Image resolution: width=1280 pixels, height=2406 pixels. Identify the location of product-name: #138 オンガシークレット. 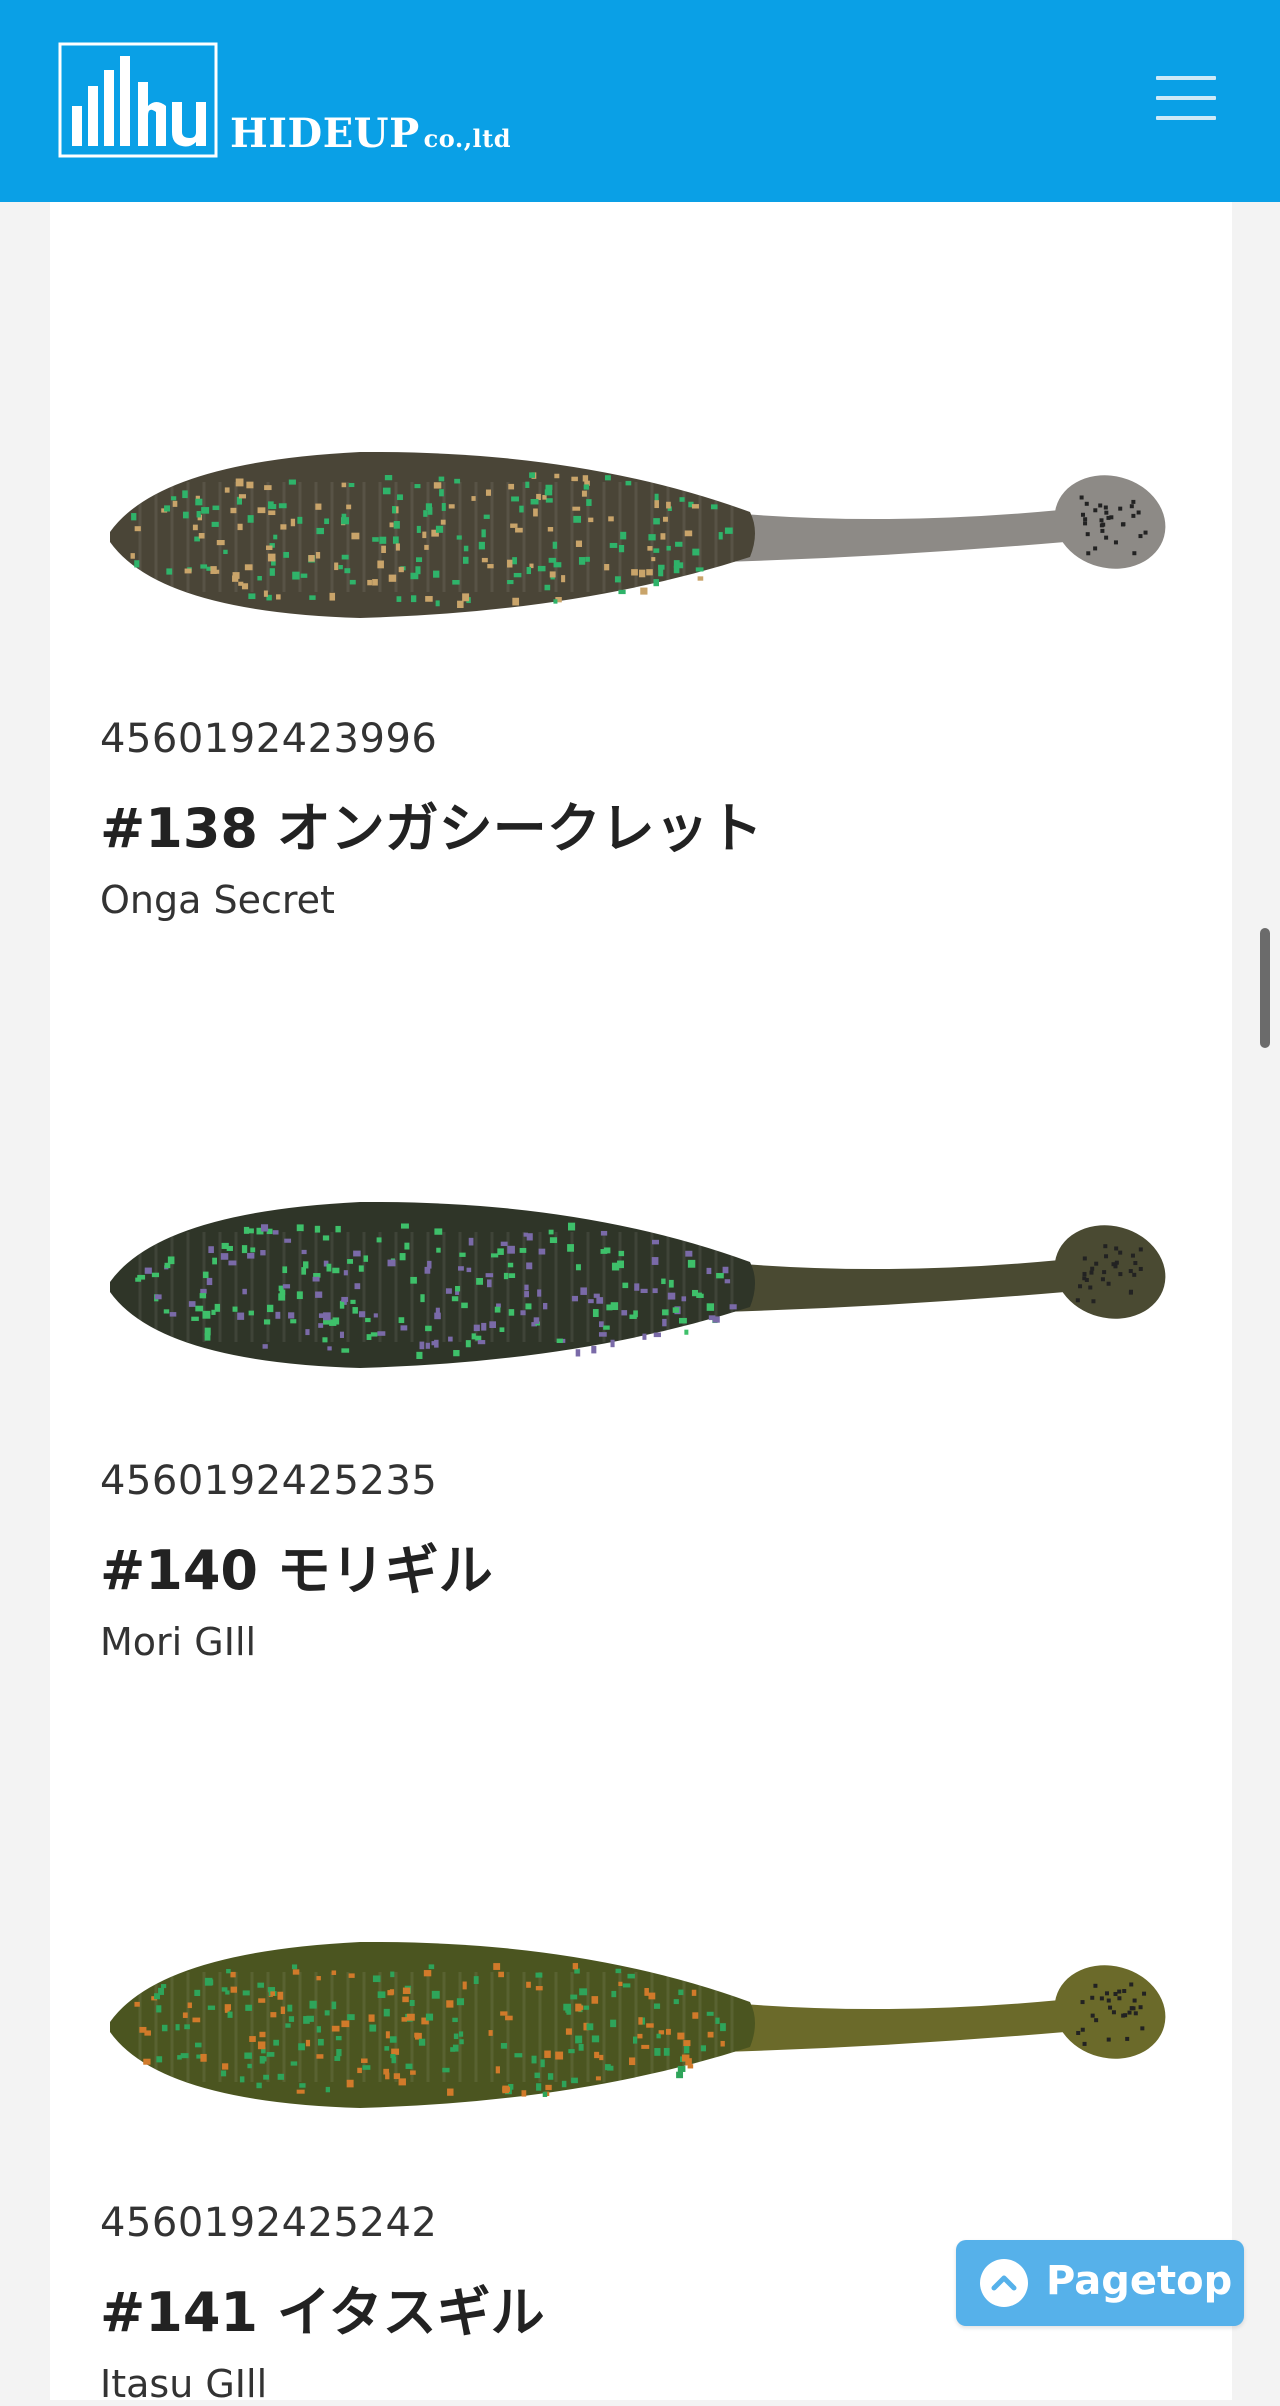
(431, 823).